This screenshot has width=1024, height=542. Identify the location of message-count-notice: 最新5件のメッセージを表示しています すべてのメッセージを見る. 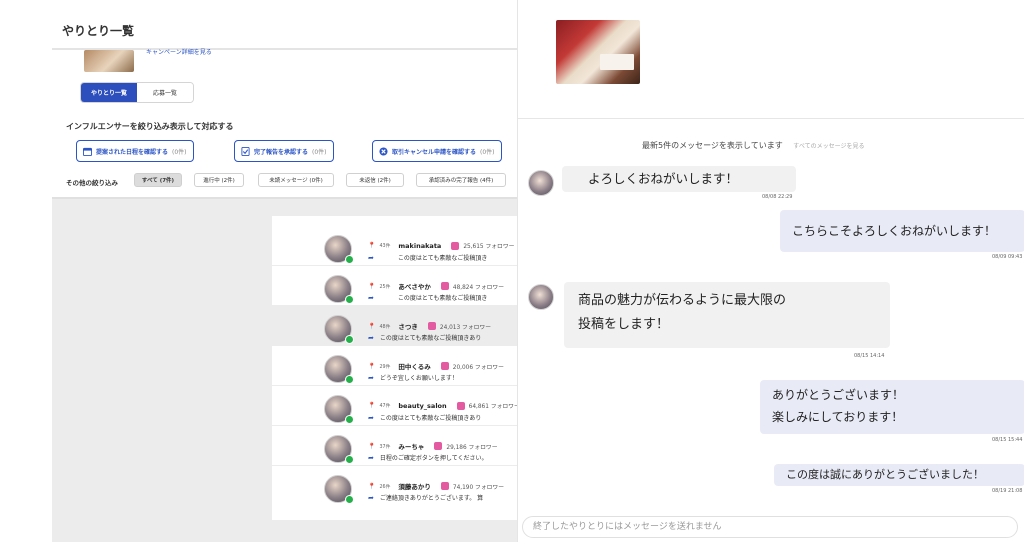
(753, 145).